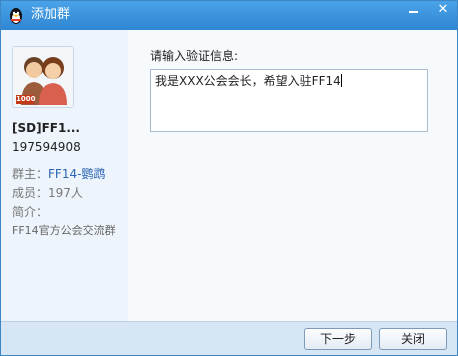 This screenshot has height=356, width=458. What do you see at coordinates (229, 15) in the screenshot?
I see `title-bar: 添加群 ✕` at bounding box center [229, 15].